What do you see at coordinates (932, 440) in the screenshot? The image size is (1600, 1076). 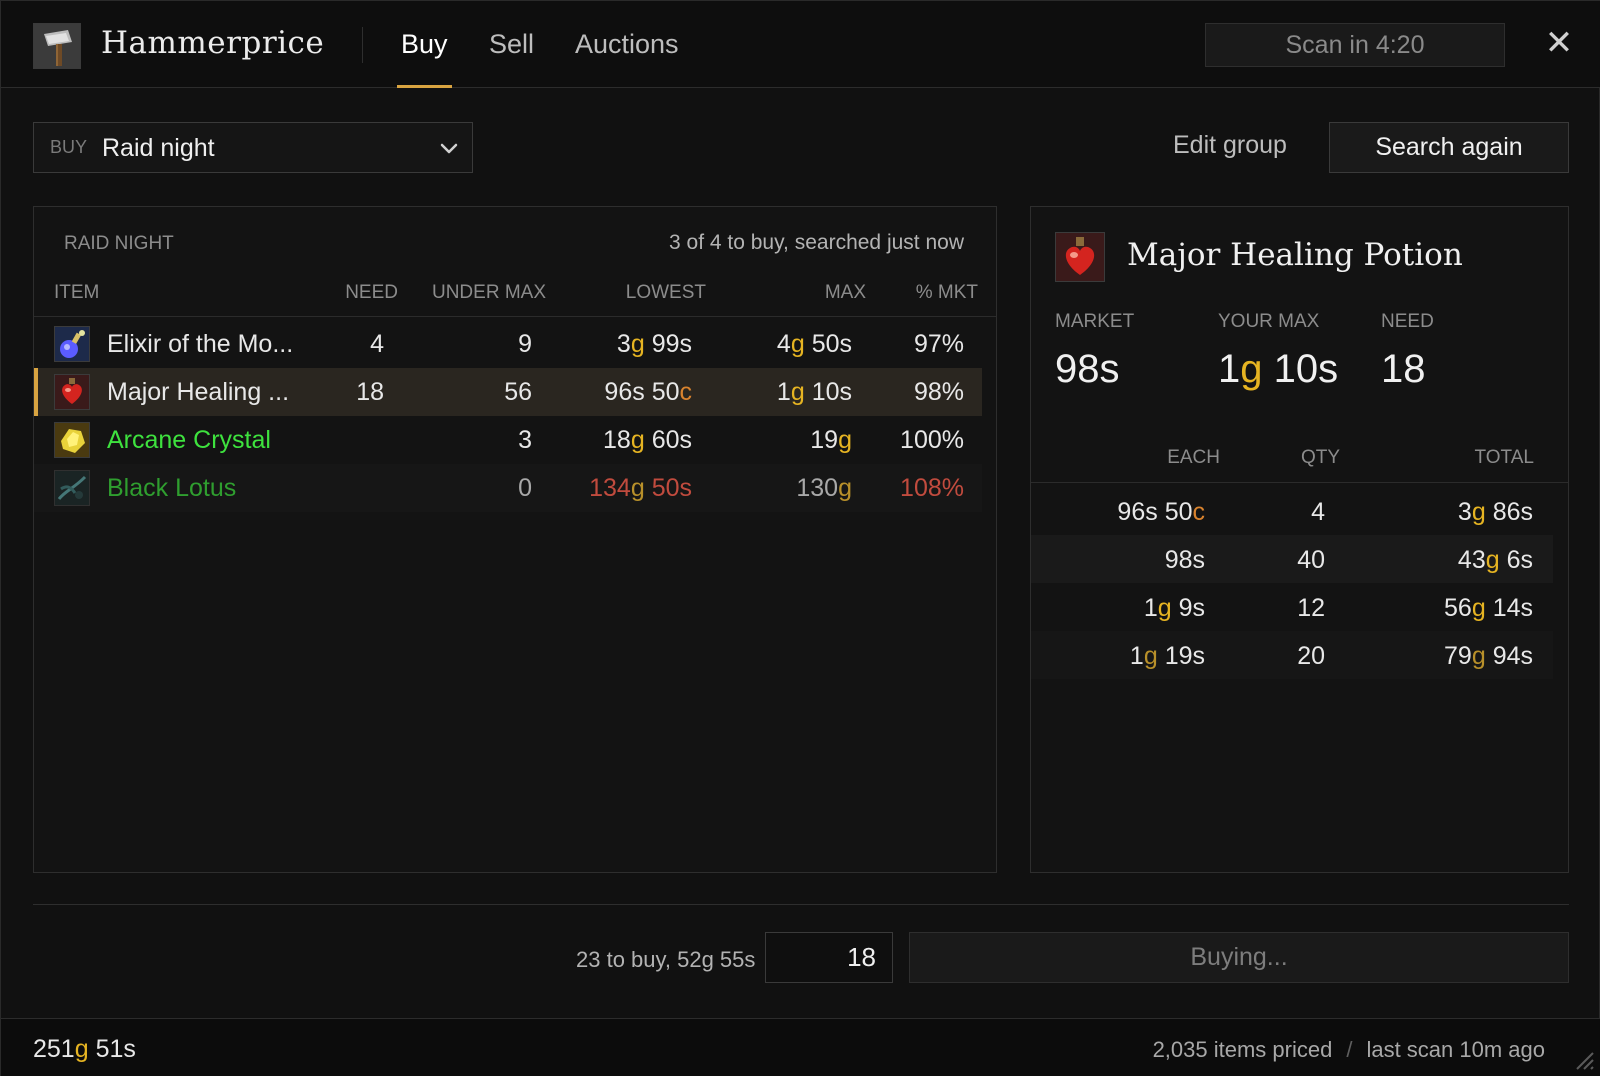 I see `pct-market: 100%` at bounding box center [932, 440].